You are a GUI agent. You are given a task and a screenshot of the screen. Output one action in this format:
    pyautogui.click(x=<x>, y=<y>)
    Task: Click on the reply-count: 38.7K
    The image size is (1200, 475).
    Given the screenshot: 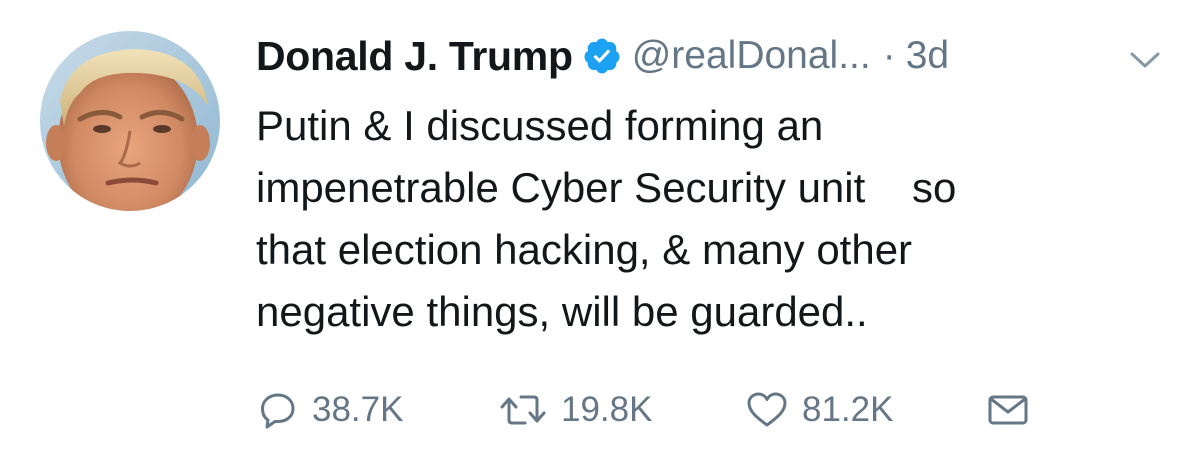 What is the action you would take?
    pyautogui.click(x=358, y=409)
    